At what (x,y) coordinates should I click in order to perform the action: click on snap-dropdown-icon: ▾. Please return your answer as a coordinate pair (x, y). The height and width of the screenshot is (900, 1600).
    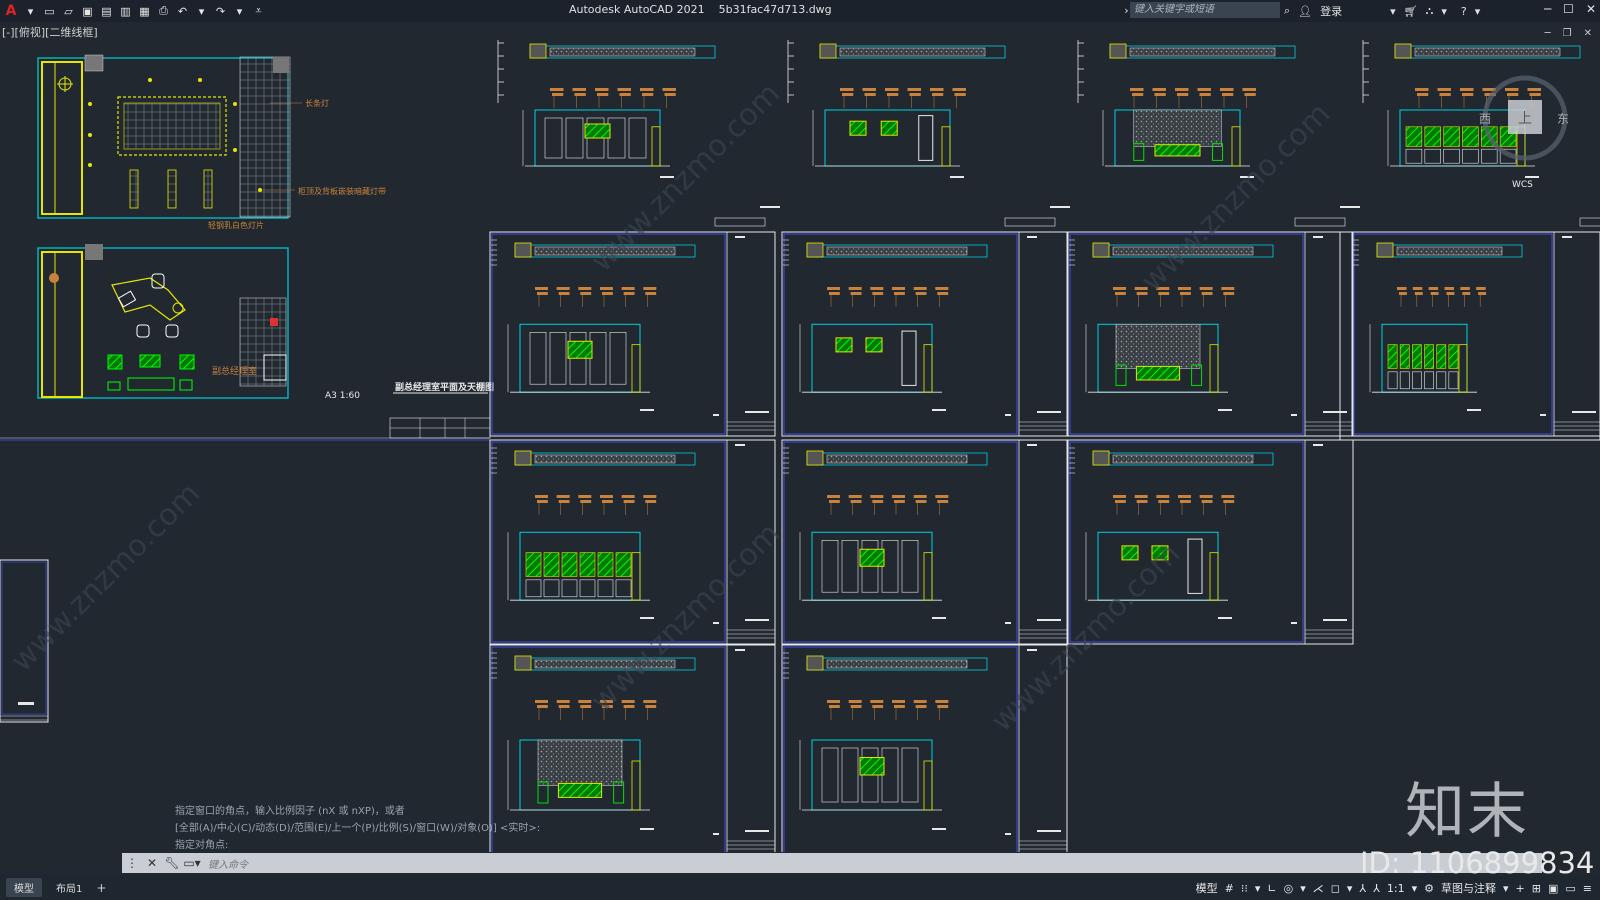
    Looking at the image, I should click on (1258, 888).